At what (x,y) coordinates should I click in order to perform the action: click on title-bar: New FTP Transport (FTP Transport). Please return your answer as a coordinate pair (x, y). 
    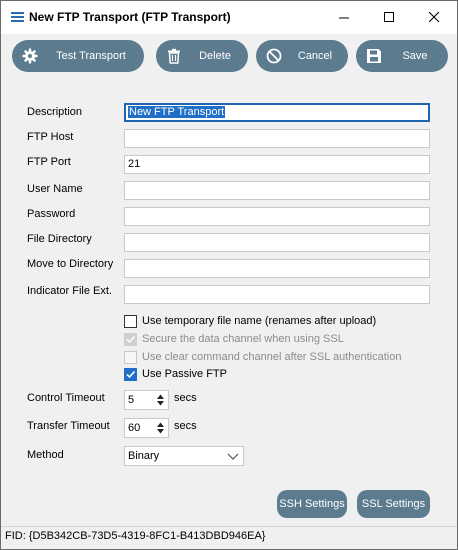
    Looking at the image, I should click on (229, 17).